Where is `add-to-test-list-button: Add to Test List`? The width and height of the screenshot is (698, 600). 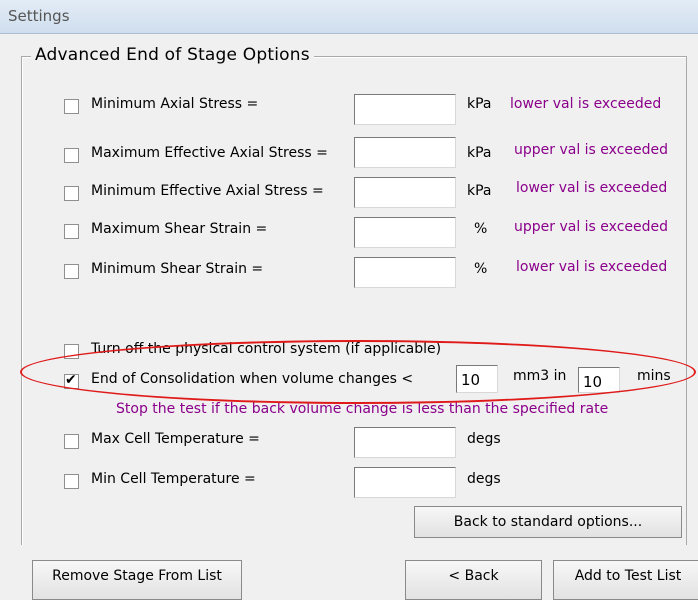 add-to-test-list-button: Add to Test List is located at coordinates (625, 580).